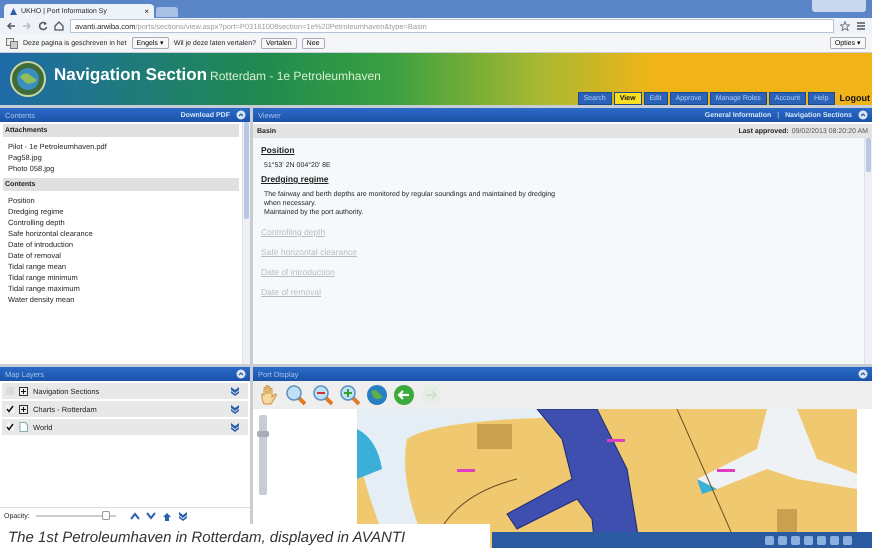 This screenshot has width=872, height=548. I want to click on section-heading: Controlling depth, so click(293, 232).